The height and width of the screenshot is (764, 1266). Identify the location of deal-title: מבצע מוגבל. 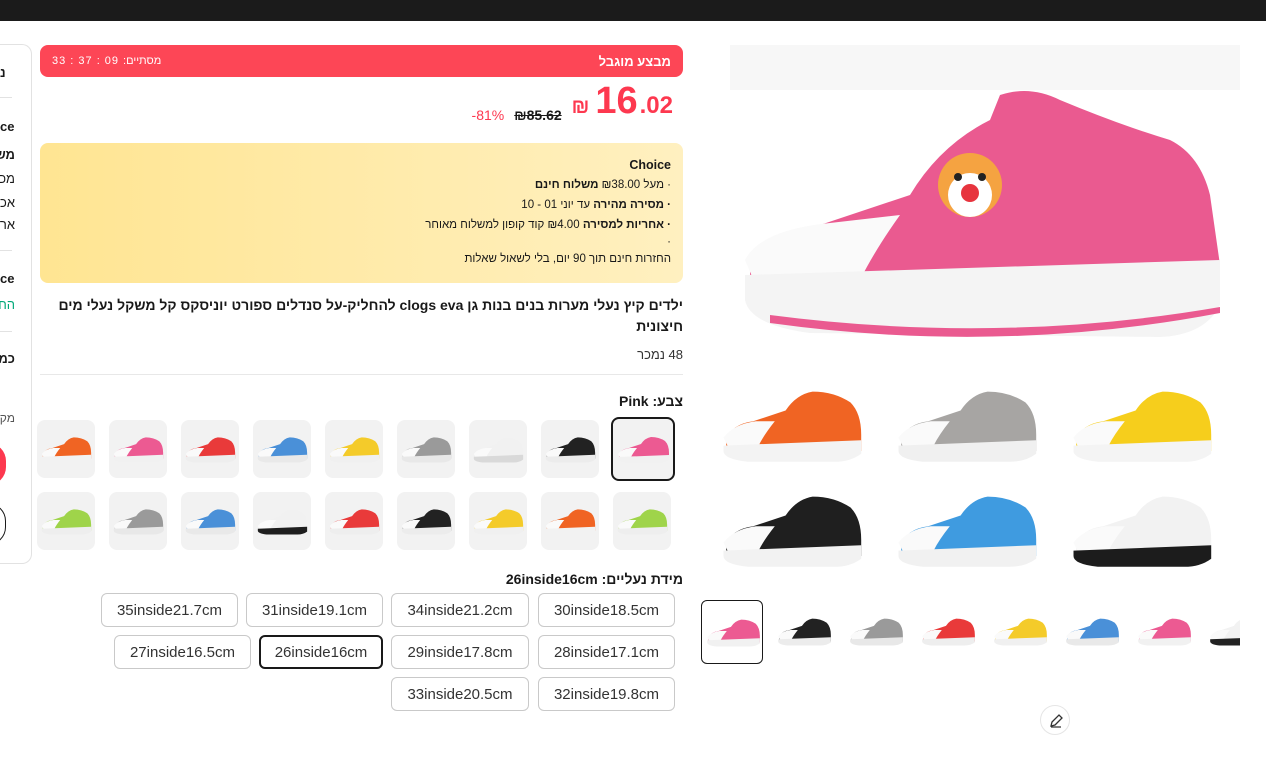
(634, 61).